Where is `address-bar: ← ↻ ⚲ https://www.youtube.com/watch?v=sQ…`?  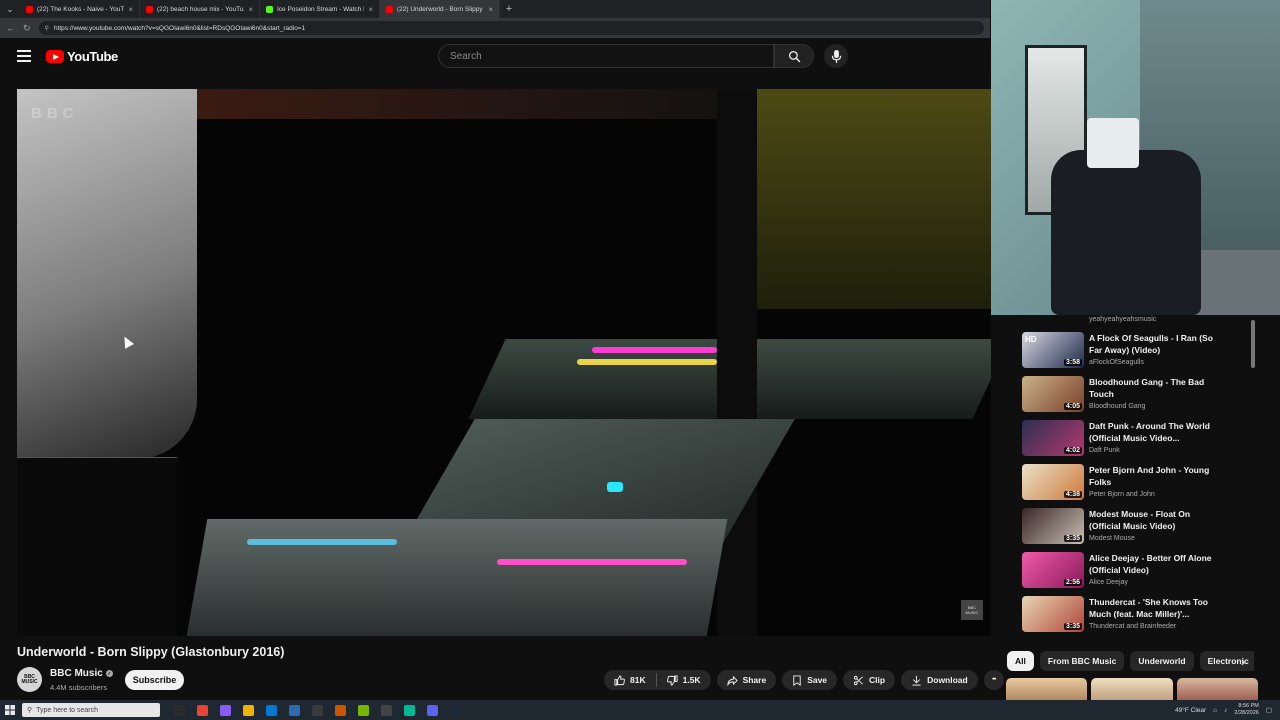 address-bar: ← ↻ ⚲ https://www.youtube.com/watch?v=sQ… is located at coordinates (495, 28).